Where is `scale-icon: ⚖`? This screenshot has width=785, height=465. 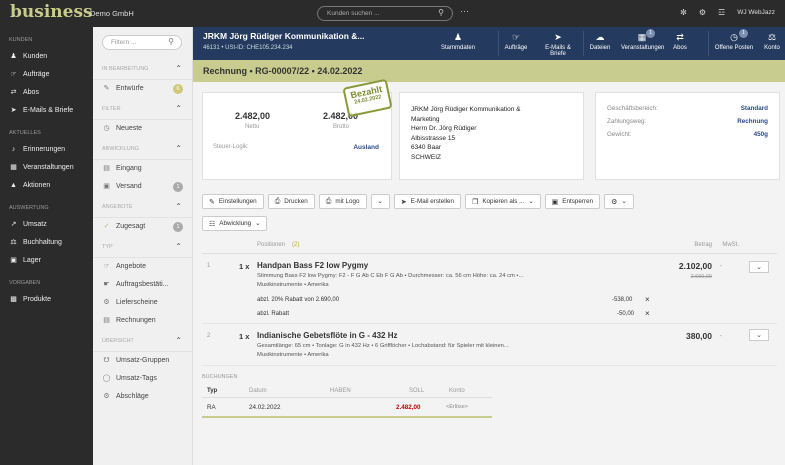 scale-icon: ⚖ is located at coordinates (13, 242).